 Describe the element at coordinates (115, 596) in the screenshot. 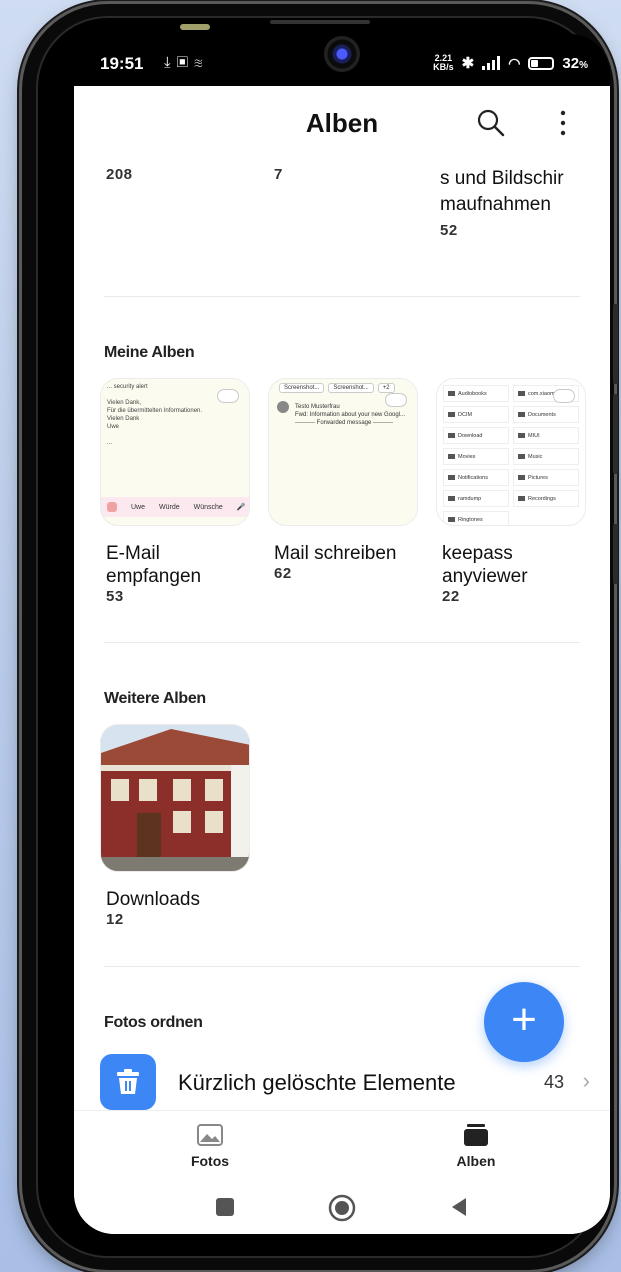

I see `album-count: 53` at that location.